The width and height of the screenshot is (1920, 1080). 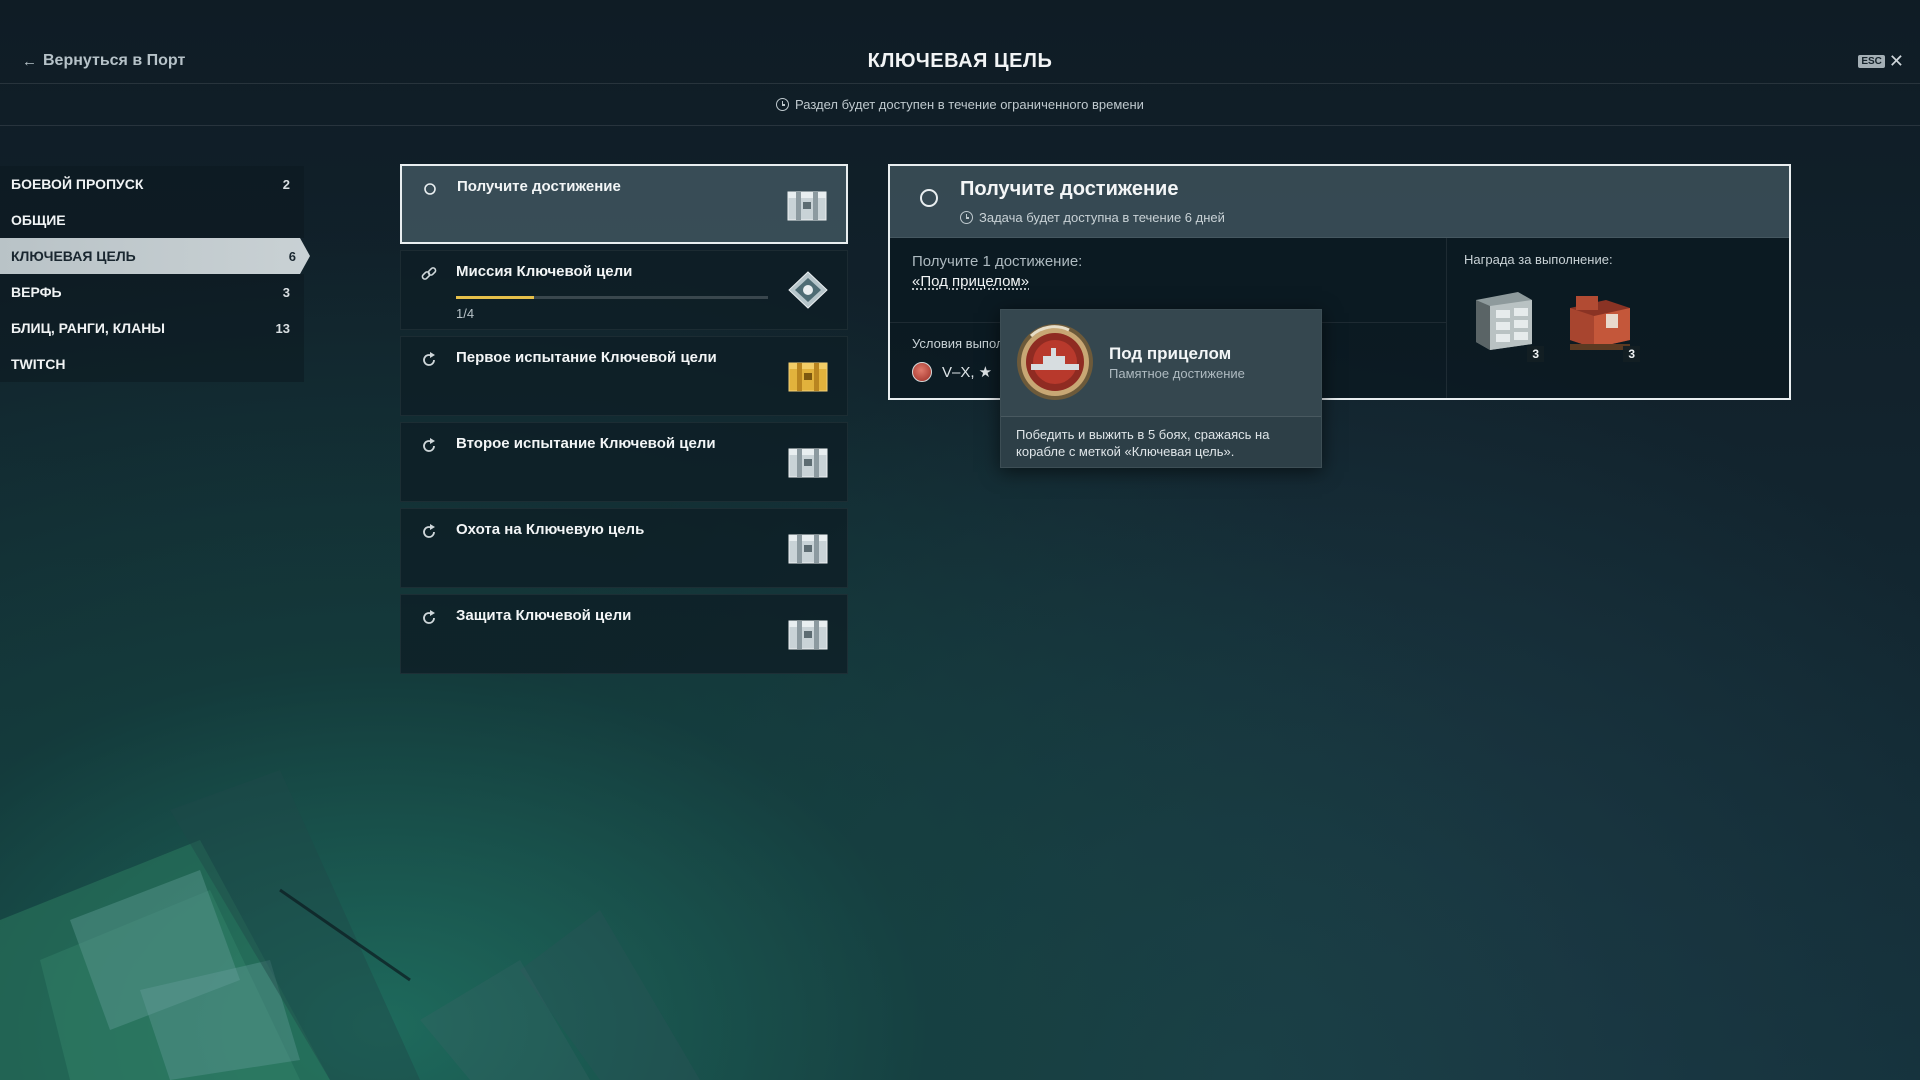 What do you see at coordinates (429, 273) in the screenshot?
I see `link-icon` at bounding box center [429, 273].